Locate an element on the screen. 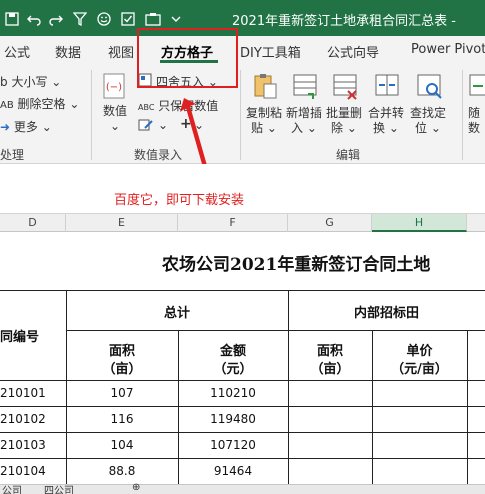  tab-formulas: 公式 is located at coordinates (17, 51).